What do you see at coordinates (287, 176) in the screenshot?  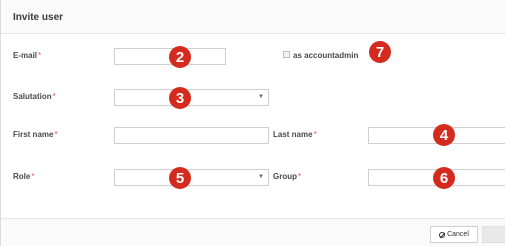 I see `group-label: Group*` at bounding box center [287, 176].